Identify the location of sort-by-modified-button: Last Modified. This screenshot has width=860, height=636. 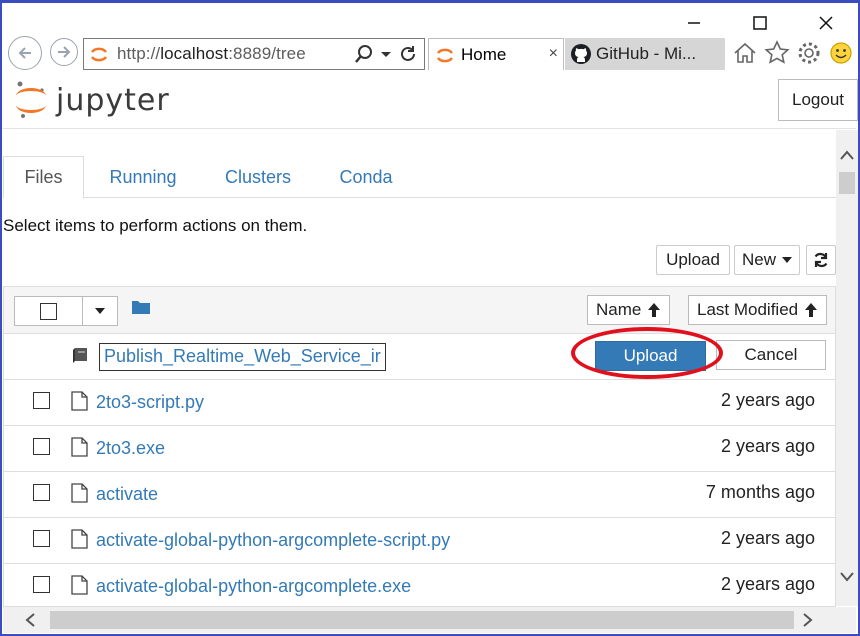
(758, 310).